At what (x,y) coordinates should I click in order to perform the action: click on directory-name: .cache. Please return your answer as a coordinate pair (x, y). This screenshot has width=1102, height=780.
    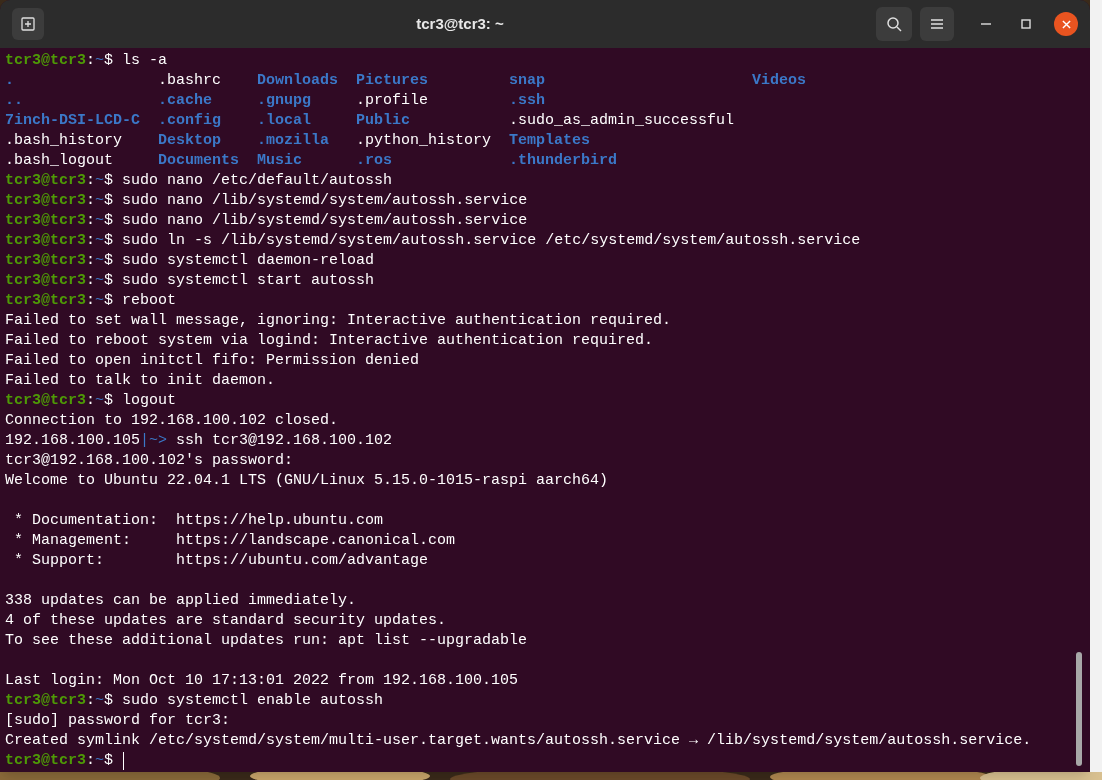
    Looking at the image, I should click on (185, 100).